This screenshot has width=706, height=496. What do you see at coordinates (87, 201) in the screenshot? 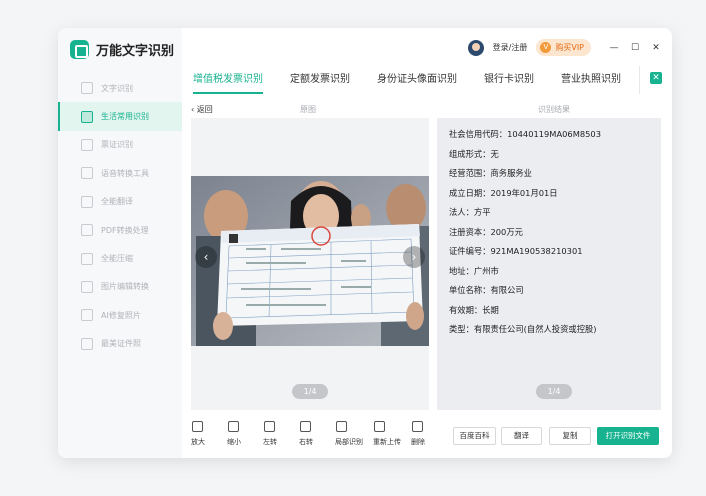
I see `translate-icon` at bounding box center [87, 201].